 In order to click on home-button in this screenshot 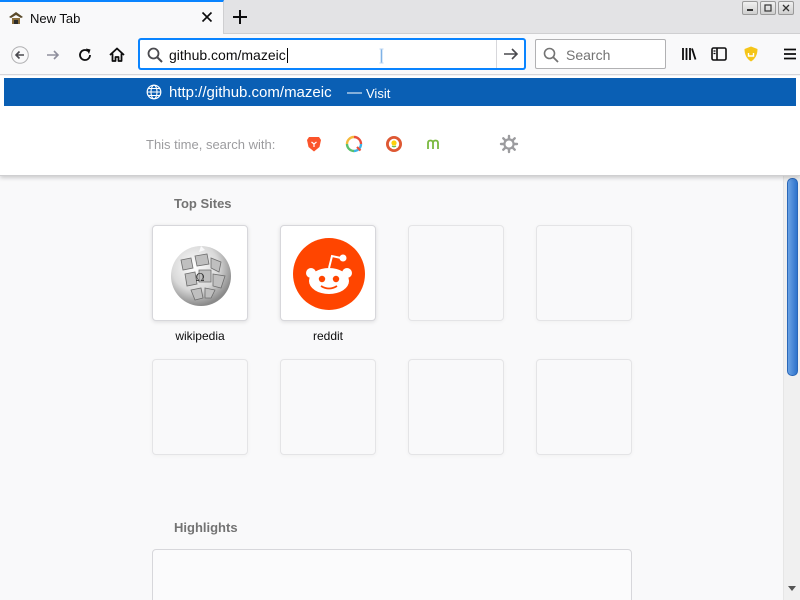, I will do `click(117, 55)`.